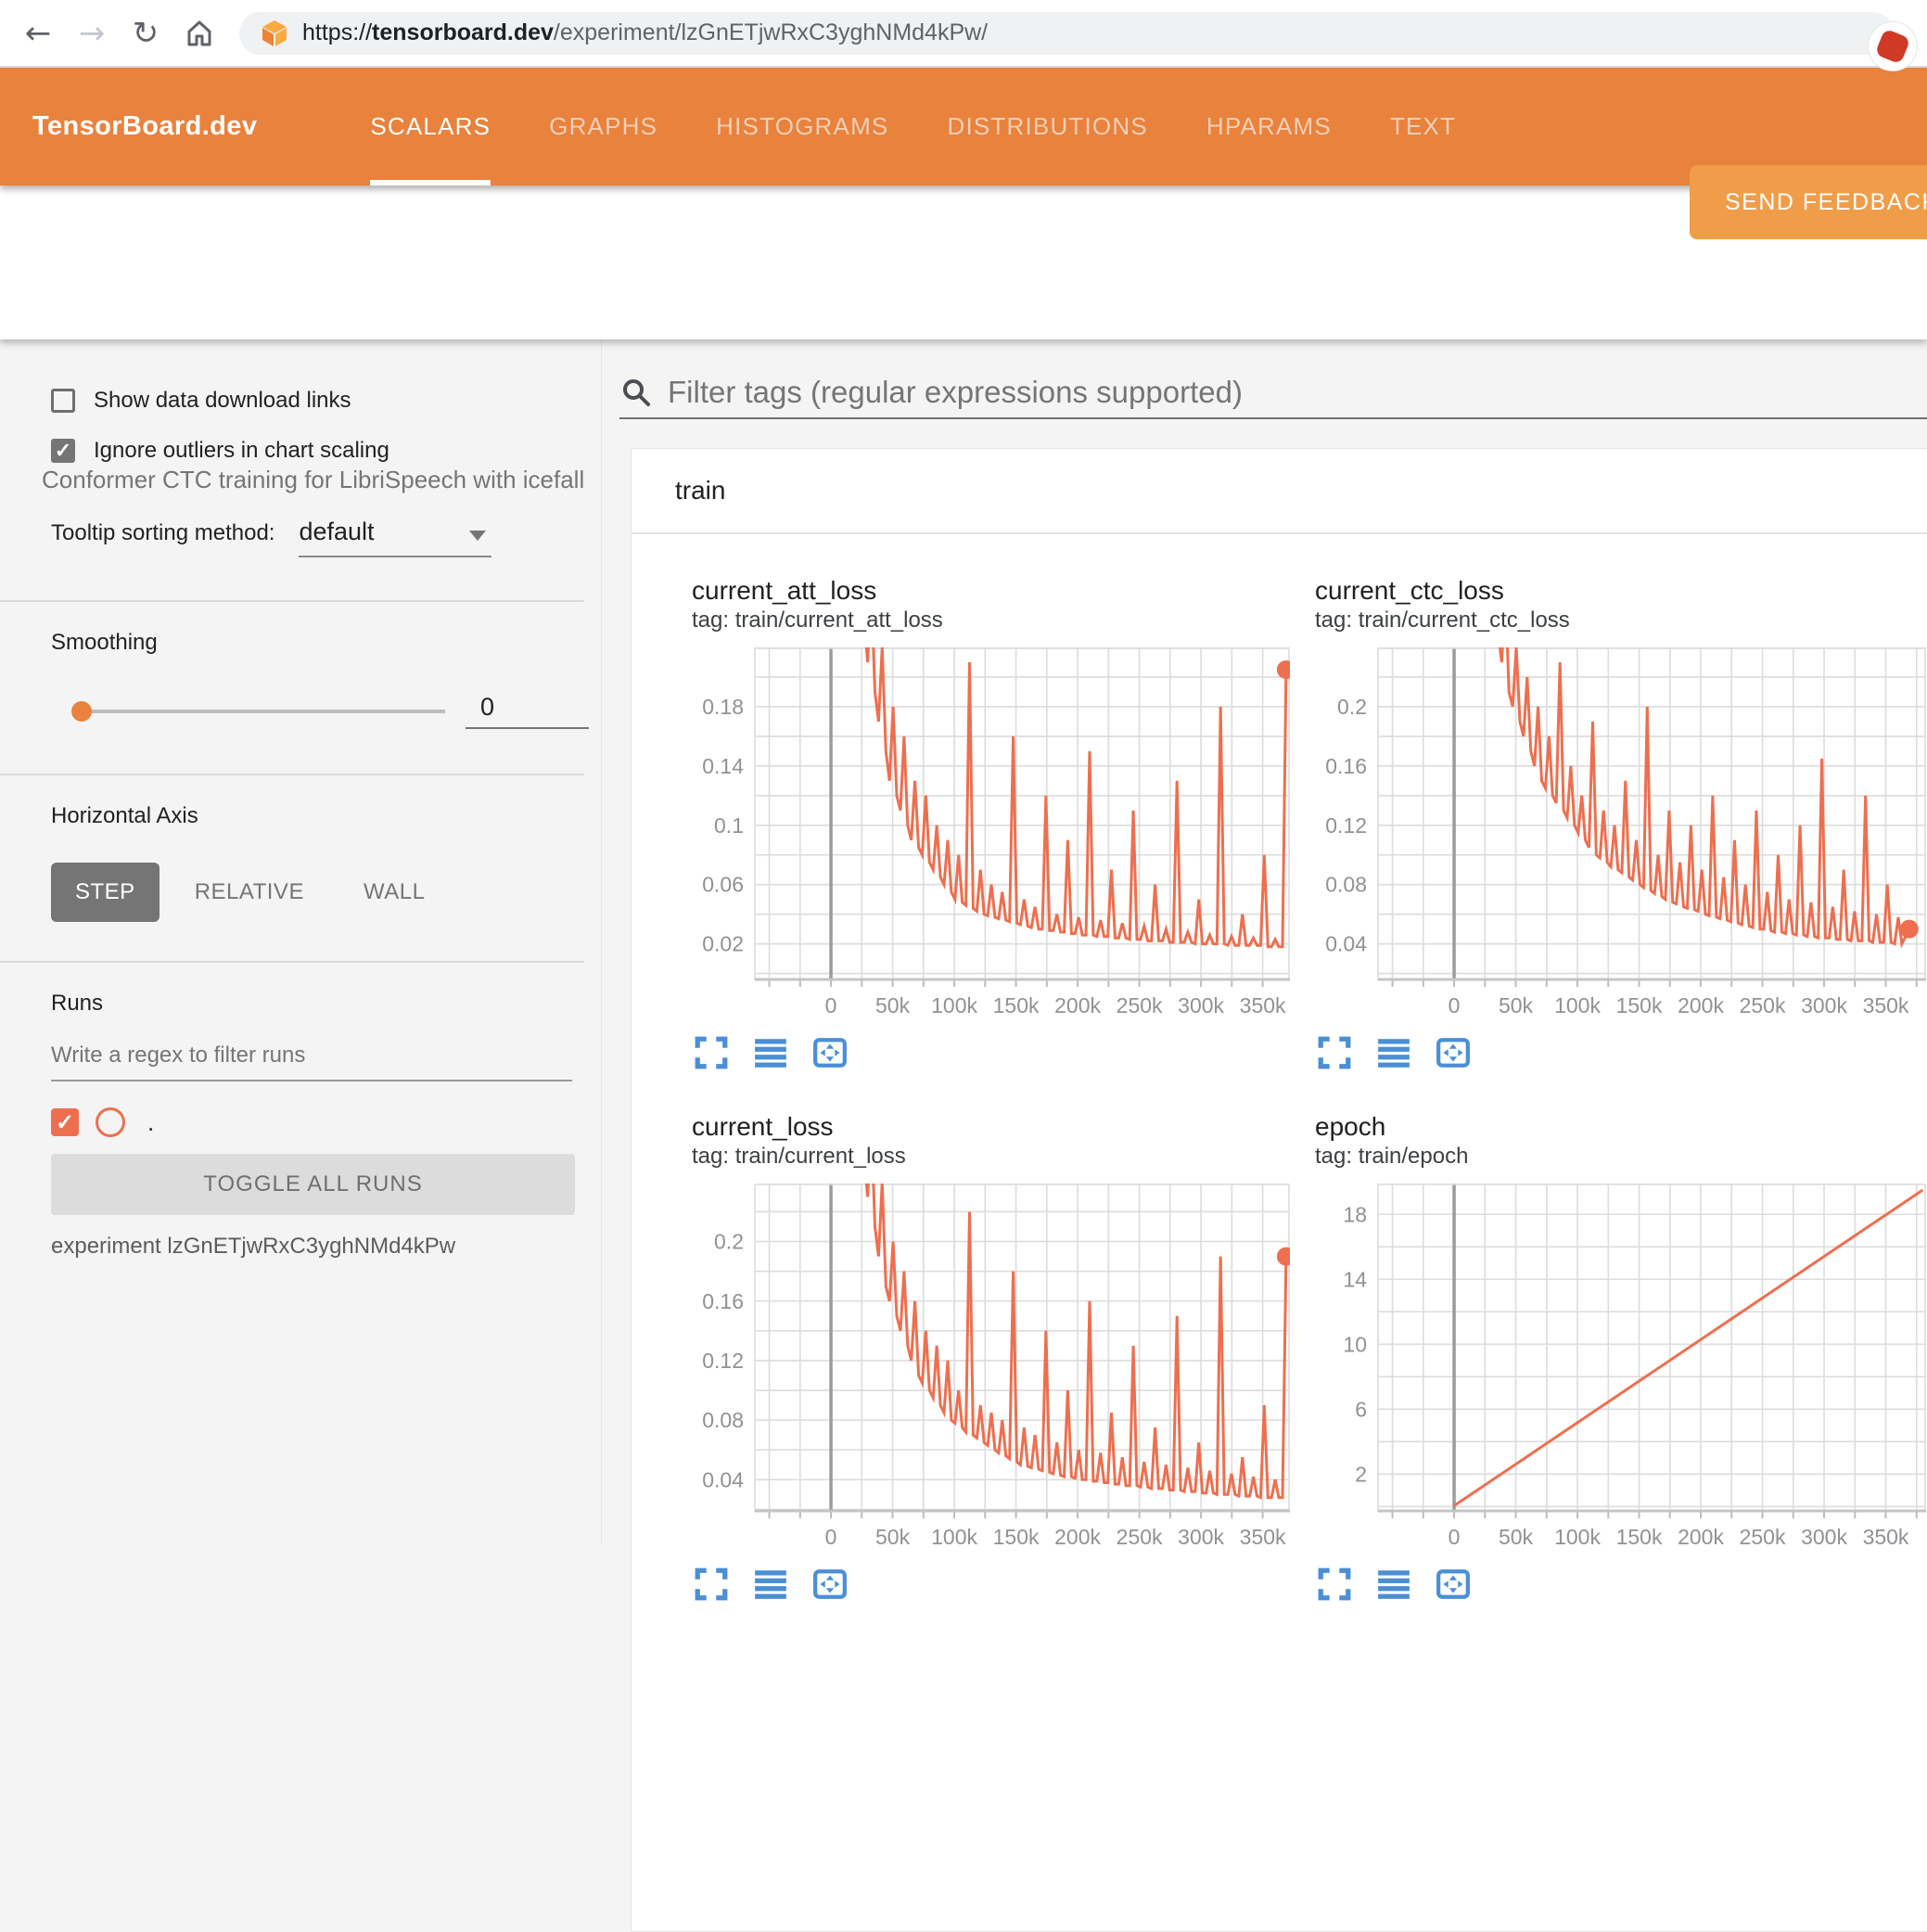  What do you see at coordinates (110, 1122) in the screenshot?
I see `run-color-swatch` at bounding box center [110, 1122].